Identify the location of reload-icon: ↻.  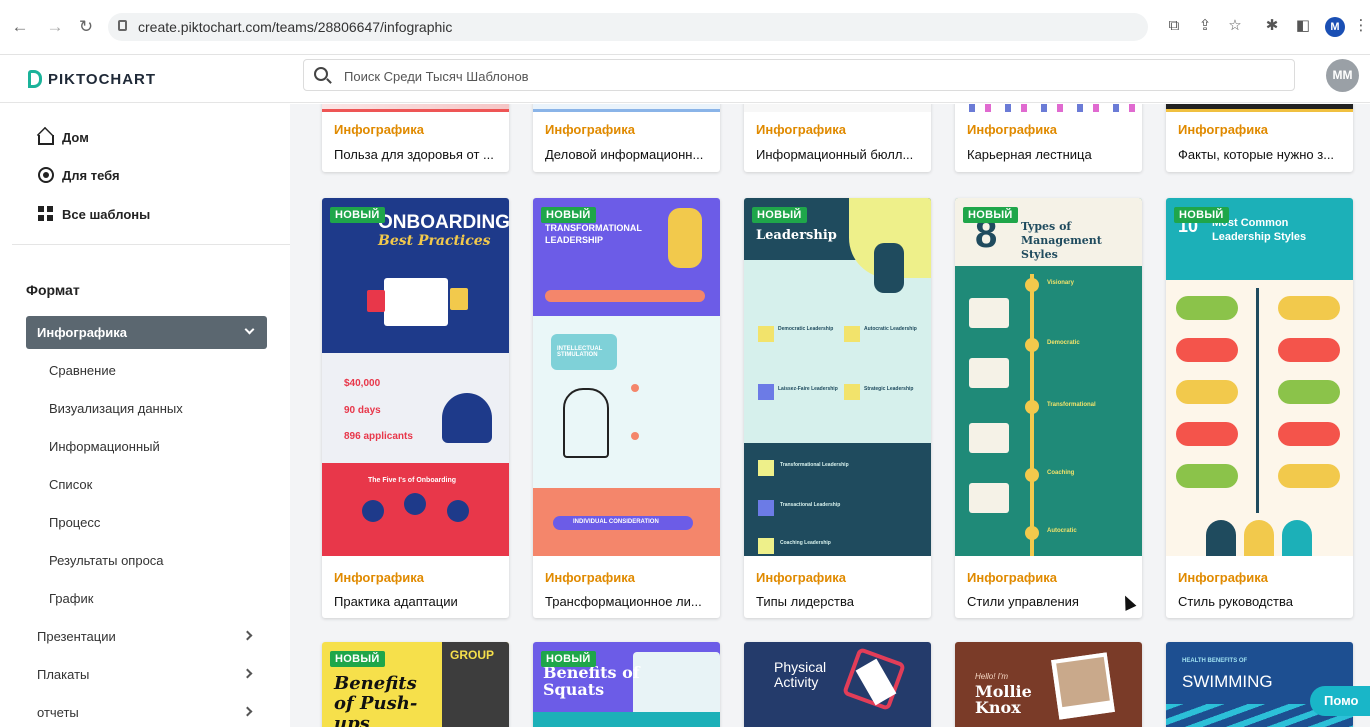
(86, 27).